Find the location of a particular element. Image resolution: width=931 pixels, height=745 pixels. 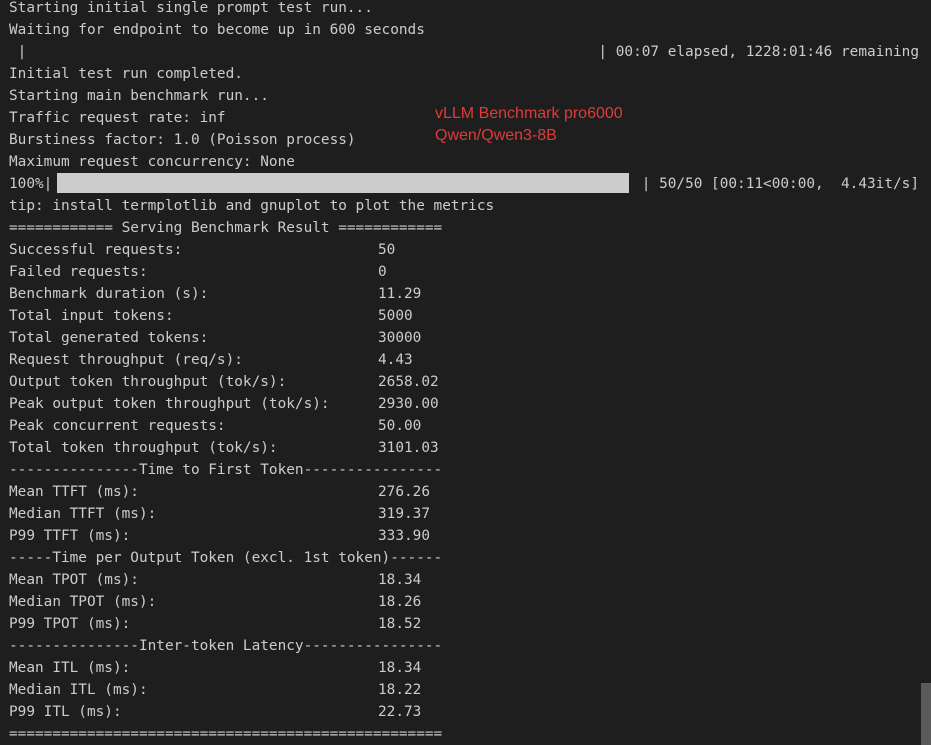

metric-value: 333.90 is located at coordinates (404, 536).